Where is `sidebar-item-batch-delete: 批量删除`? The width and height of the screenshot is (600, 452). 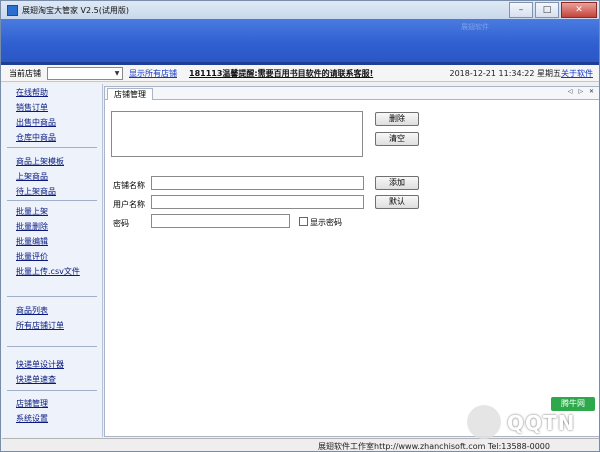 sidebar-item-batch-delete: 批量删除 is located at coordinates (32, 226).